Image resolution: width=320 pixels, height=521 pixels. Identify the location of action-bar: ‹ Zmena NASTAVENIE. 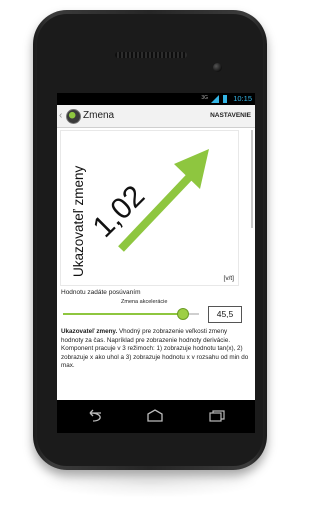
(156, 116).